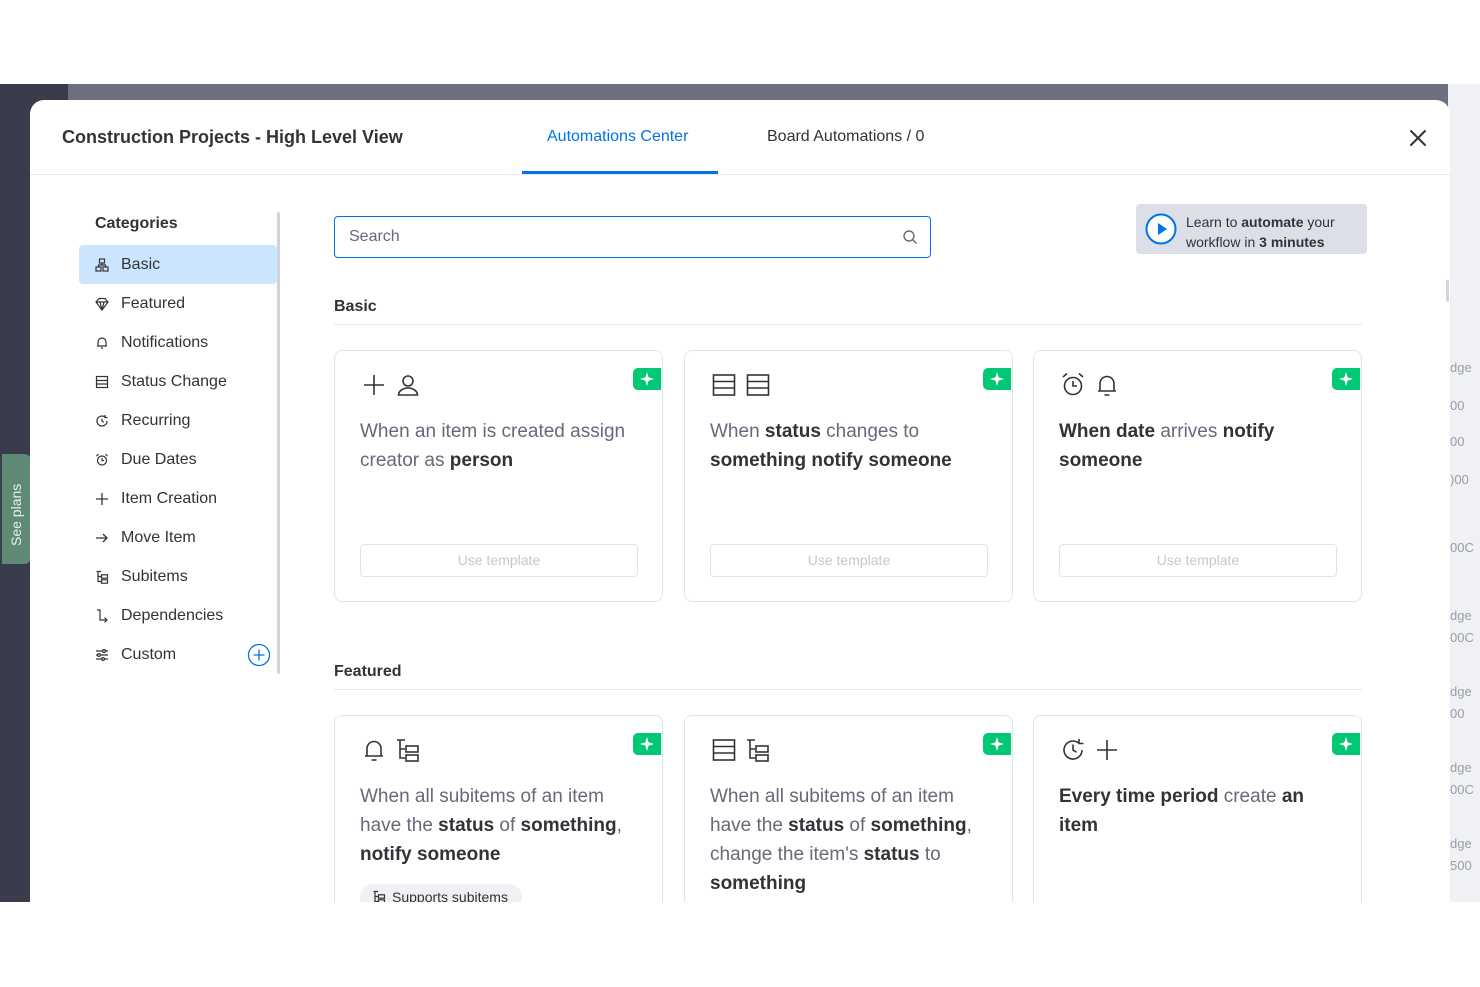 The width and height of the screenshot is (1480, 987). I want to click on desc-text: create, so click(1250, 796).